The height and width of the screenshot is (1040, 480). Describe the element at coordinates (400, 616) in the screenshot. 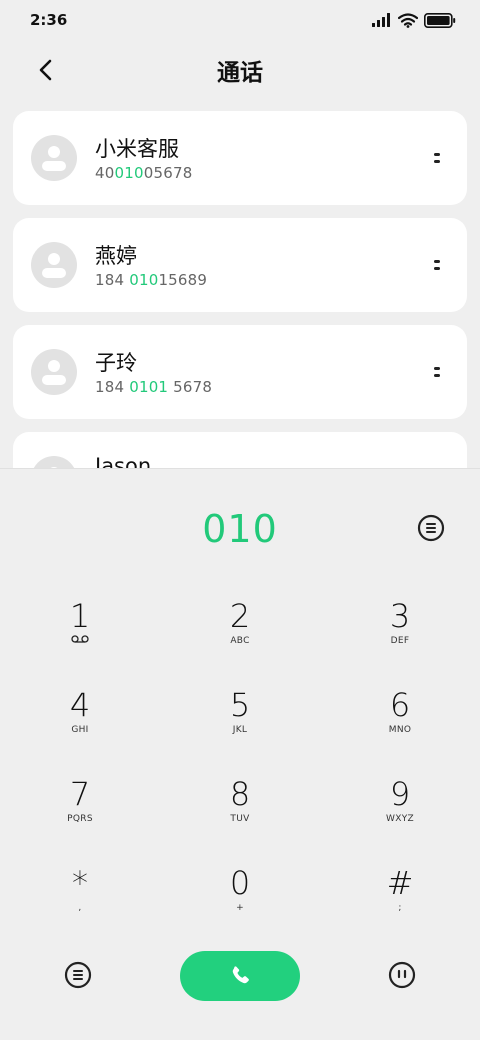

I see `key-digit: 3` at that location.